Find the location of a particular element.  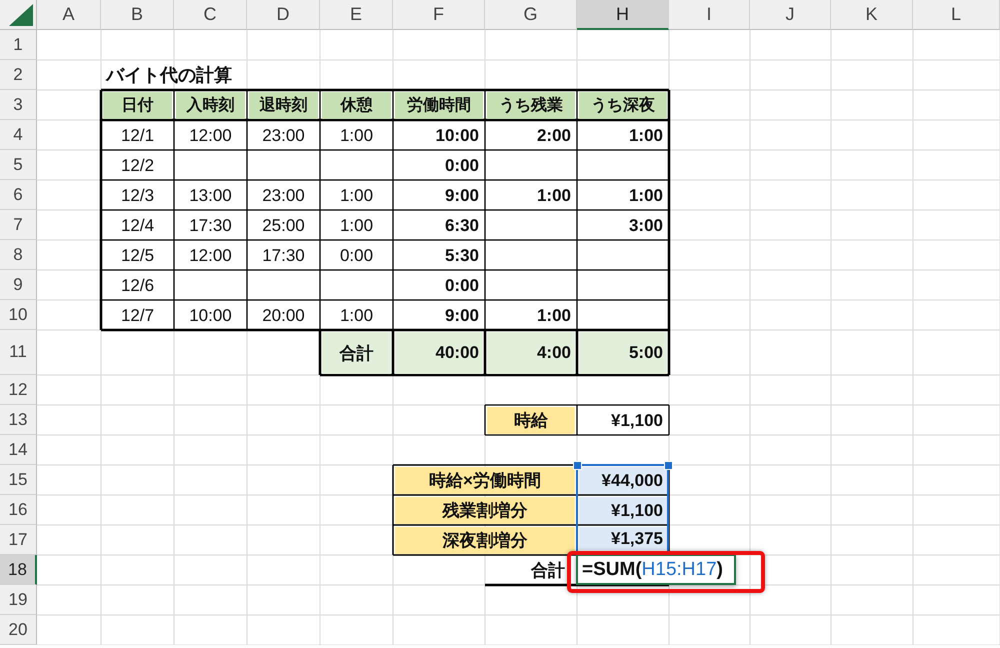

row-header: 20 is located at coordinates (18, 630).